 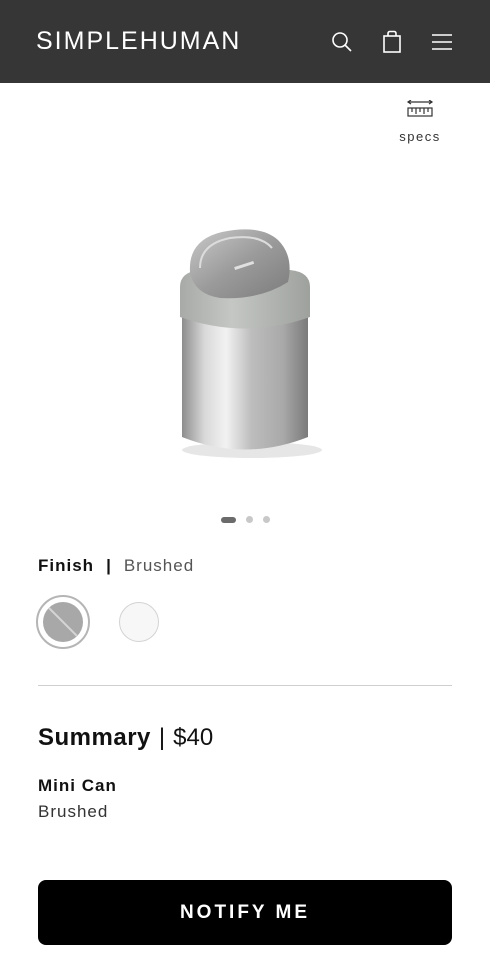 I want to click on summary-row: Summary | $40, so click(x=125, y=738).